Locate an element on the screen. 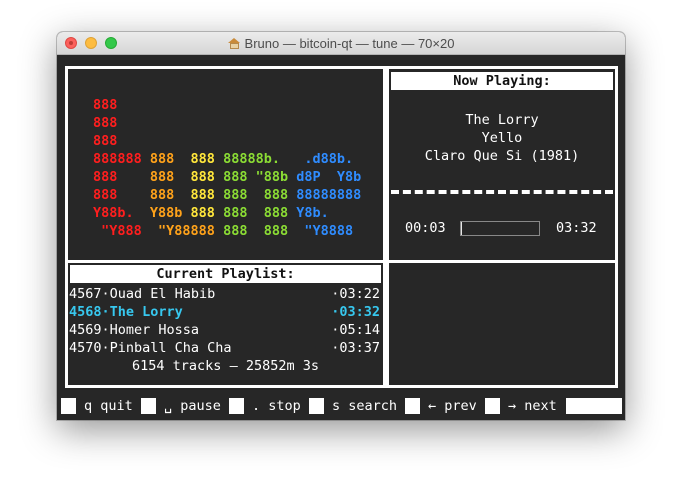 The height and width of the screenshot is (501, 682). stop-key-hint: . stop is located at coordinates (276, 405).